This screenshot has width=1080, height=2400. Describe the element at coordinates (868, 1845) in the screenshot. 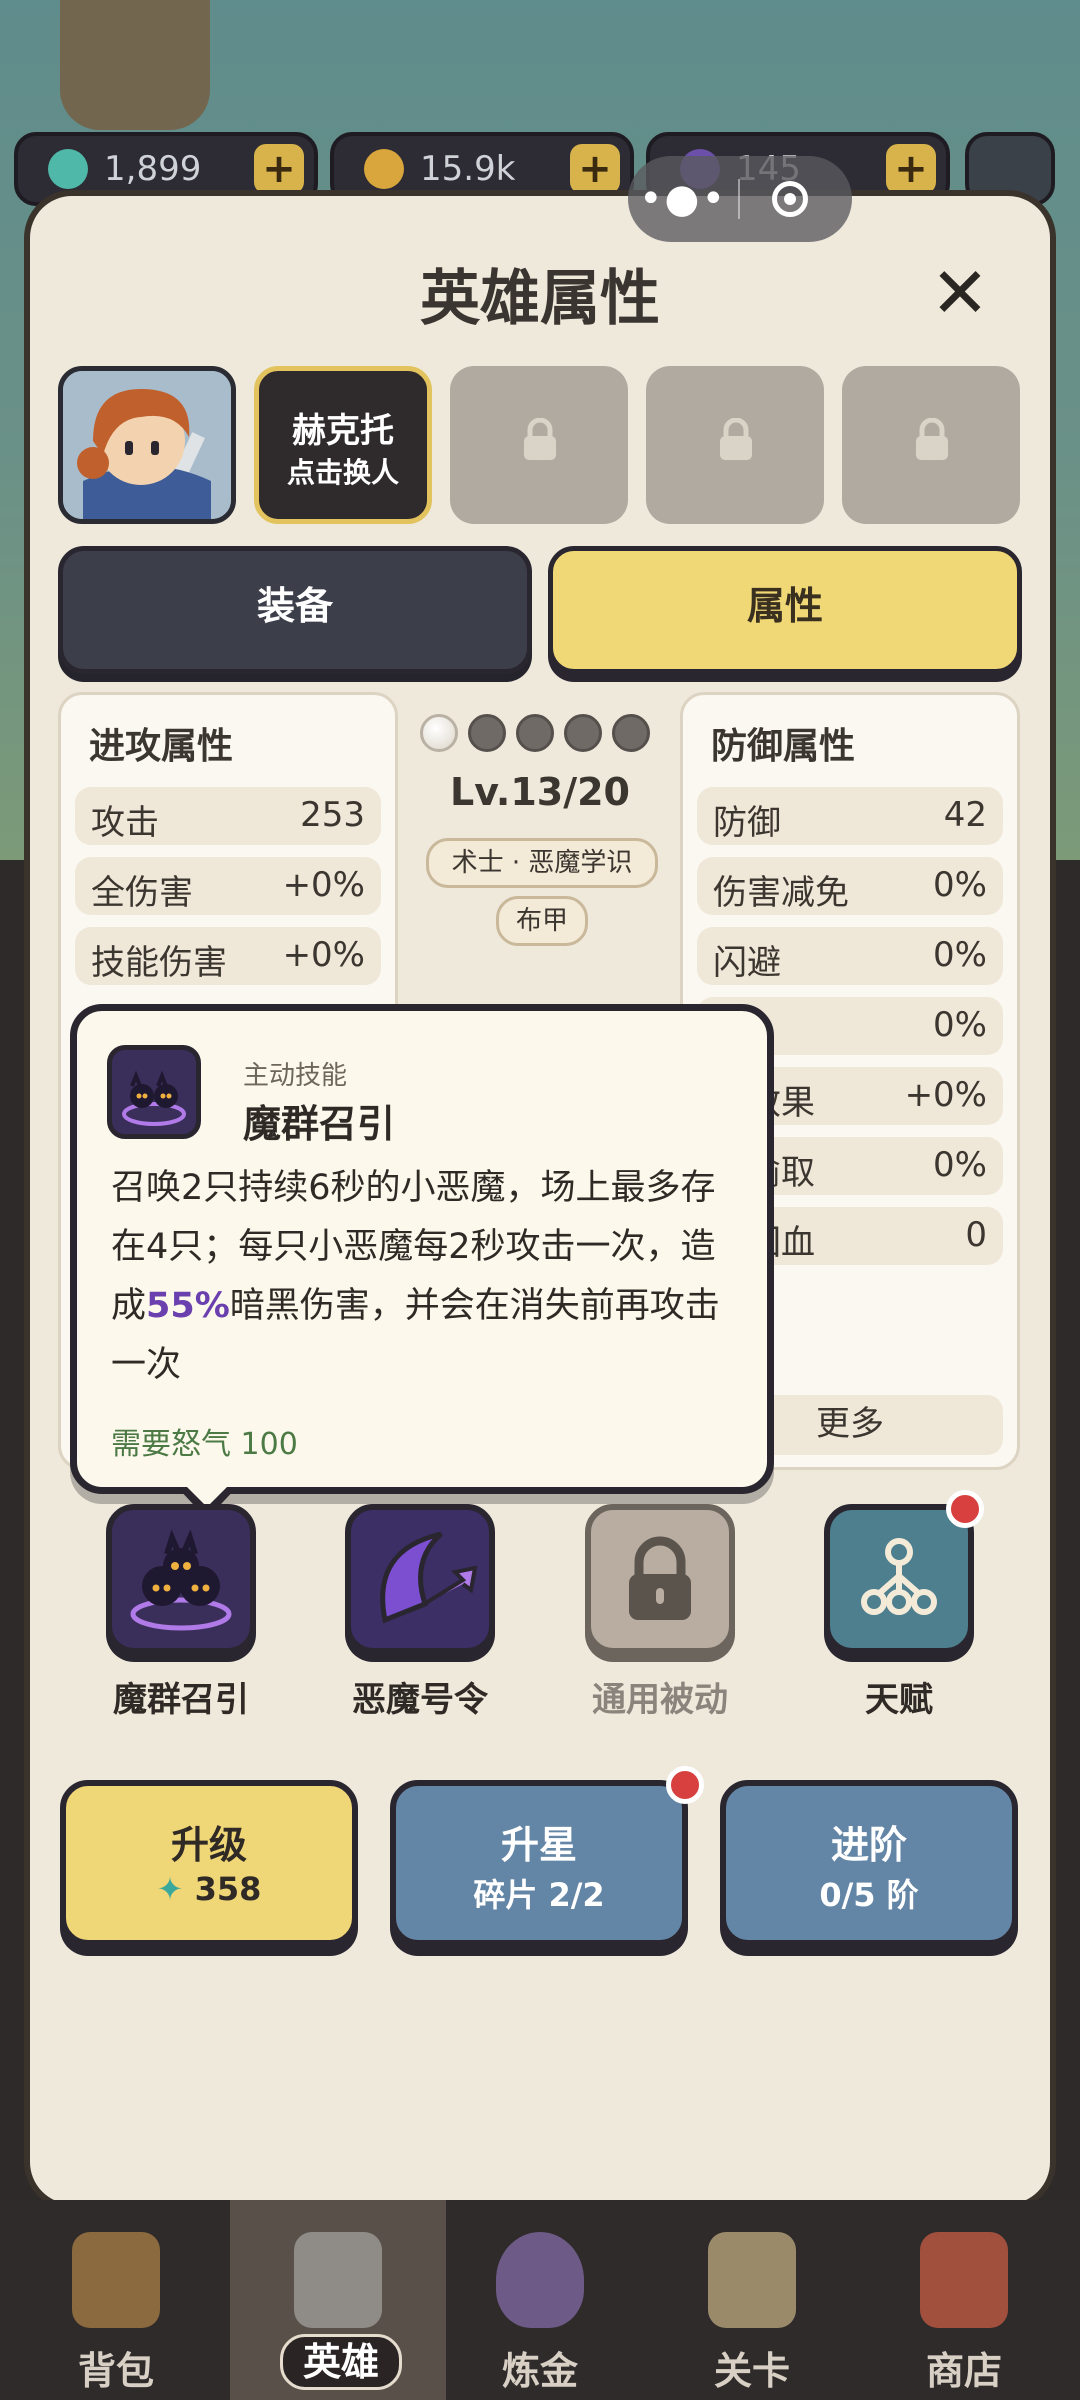

I see `advance-label: 进阶` at that location.